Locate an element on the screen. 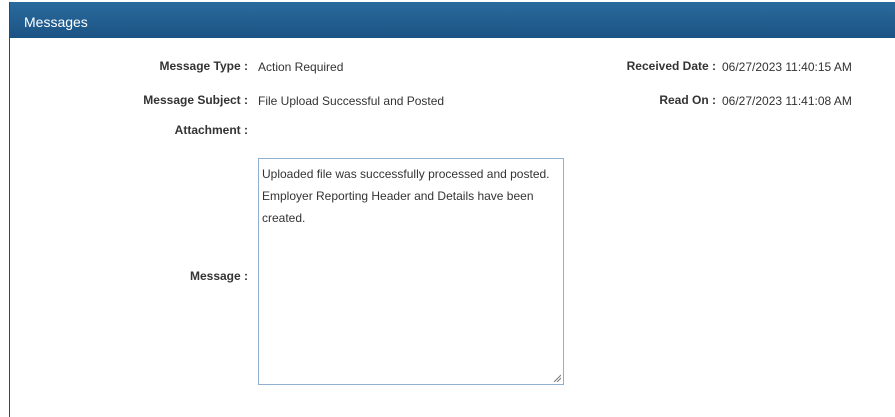 The height and width of the screenshot is (417, 895). message-subject-label: Message Subject : is located at coordinates (195, 100).